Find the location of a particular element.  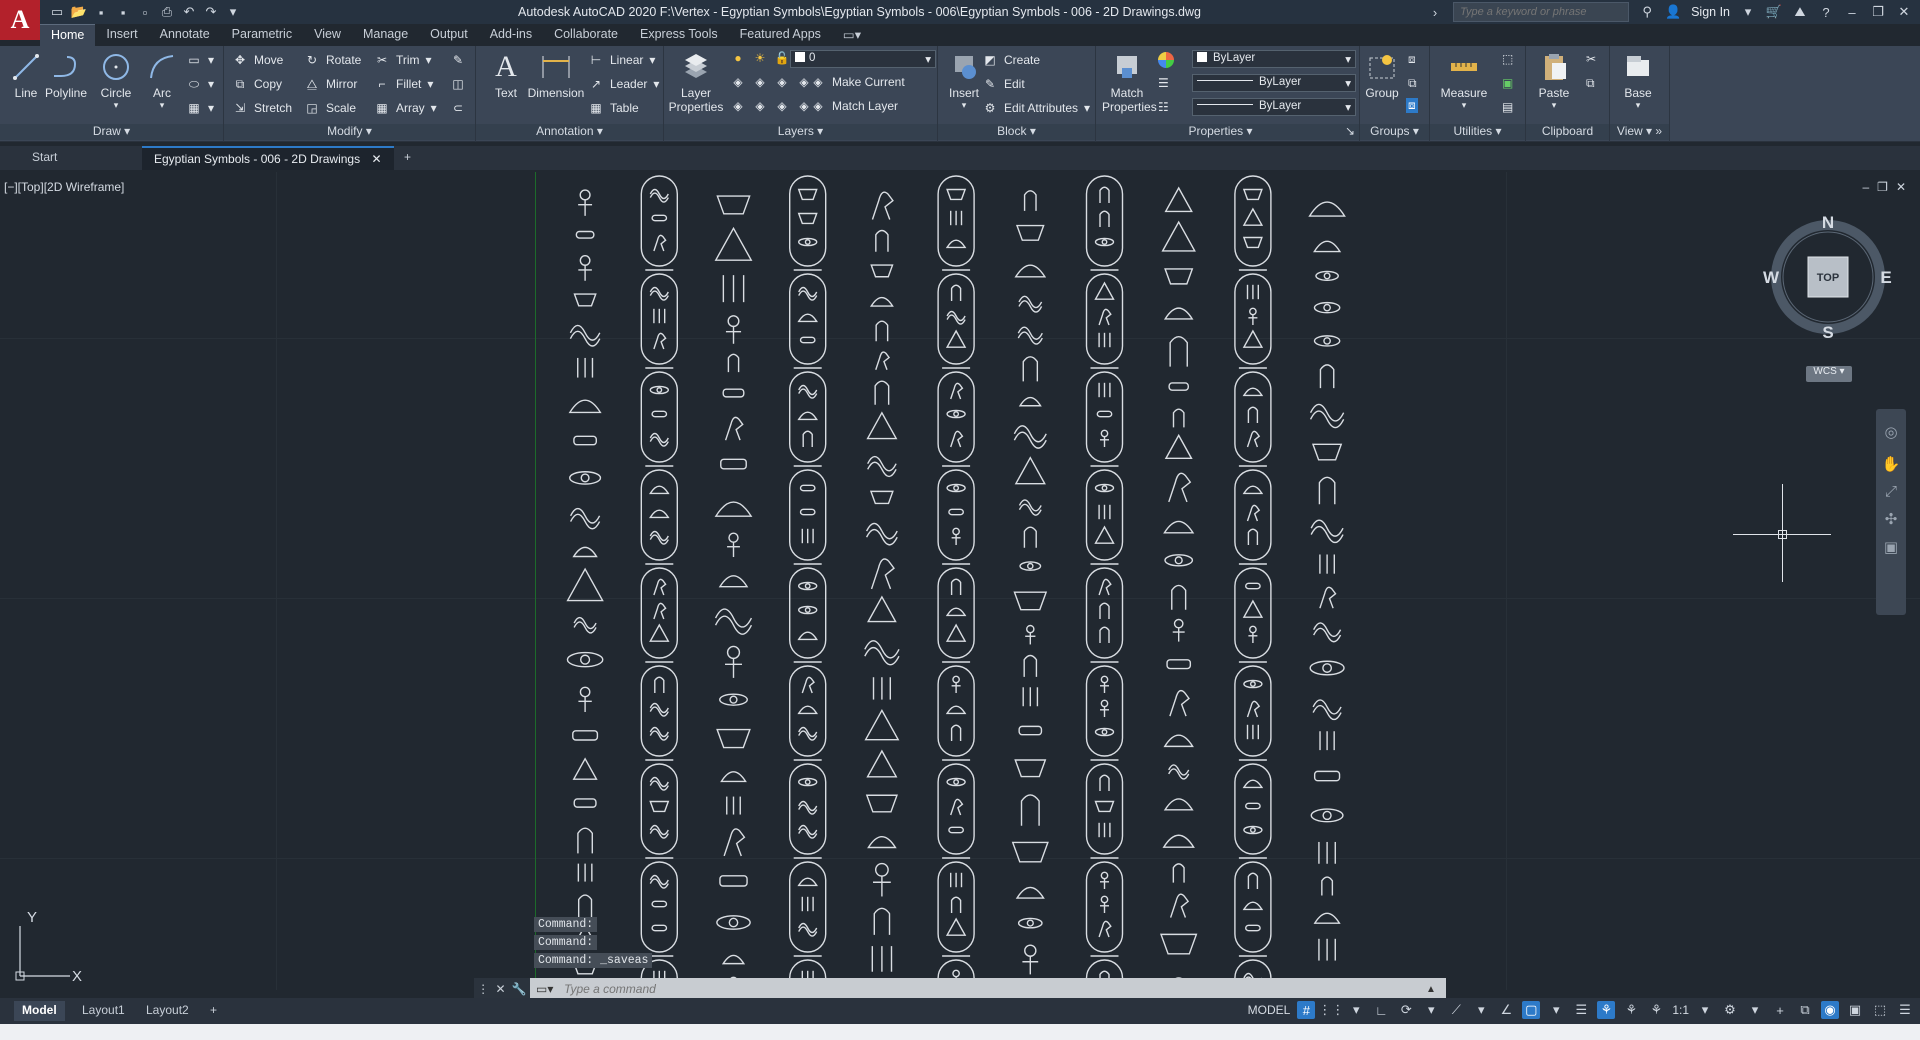

plot-icon: ⎙ is located at coordinates (167, 12).